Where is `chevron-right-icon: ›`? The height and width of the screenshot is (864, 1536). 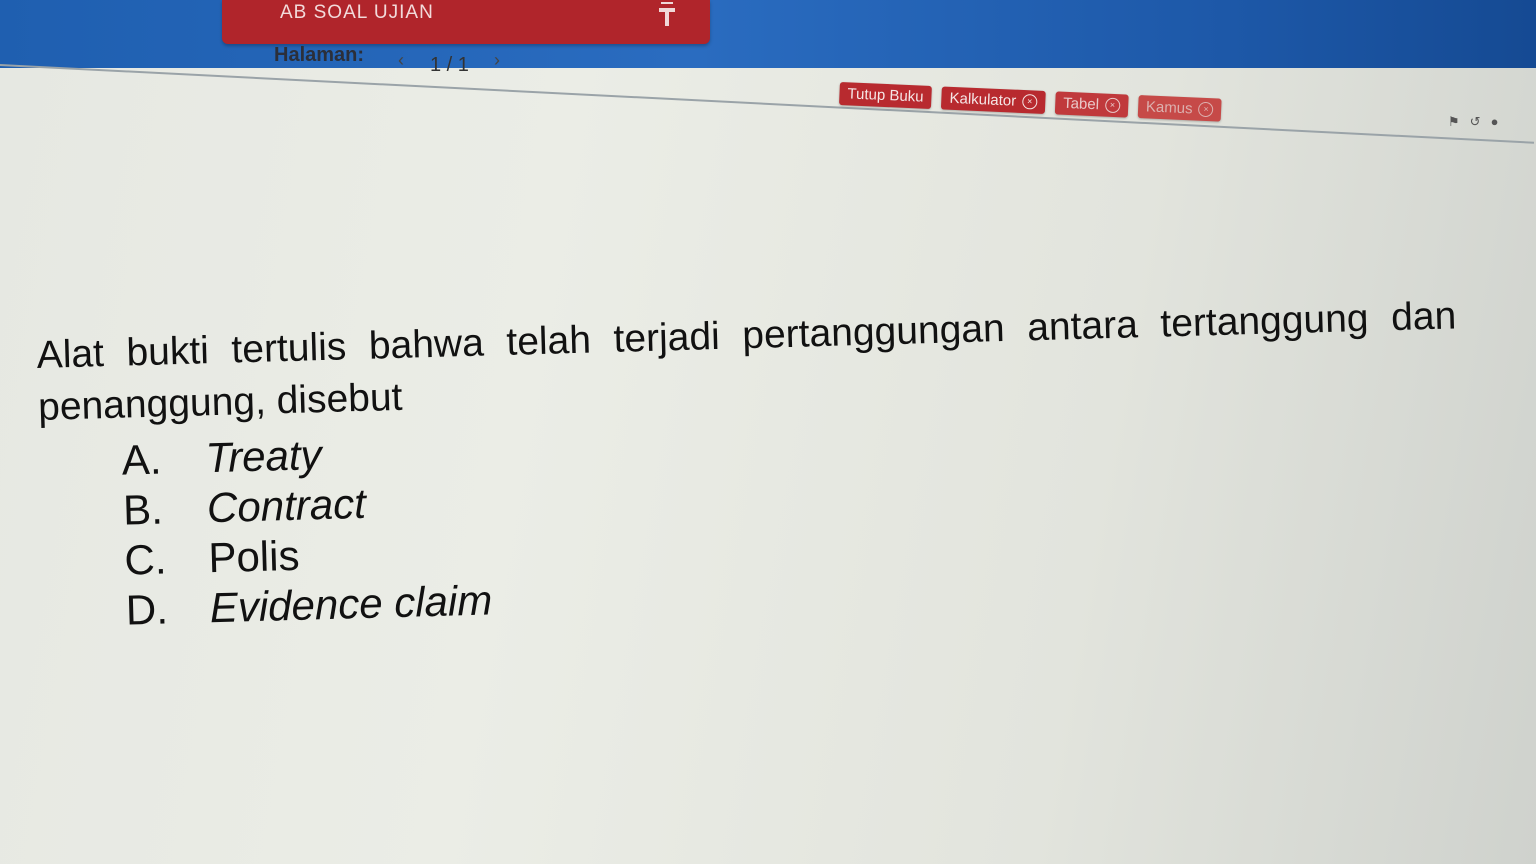
chevron-right-icon: › is located at coordinates (502, 60).